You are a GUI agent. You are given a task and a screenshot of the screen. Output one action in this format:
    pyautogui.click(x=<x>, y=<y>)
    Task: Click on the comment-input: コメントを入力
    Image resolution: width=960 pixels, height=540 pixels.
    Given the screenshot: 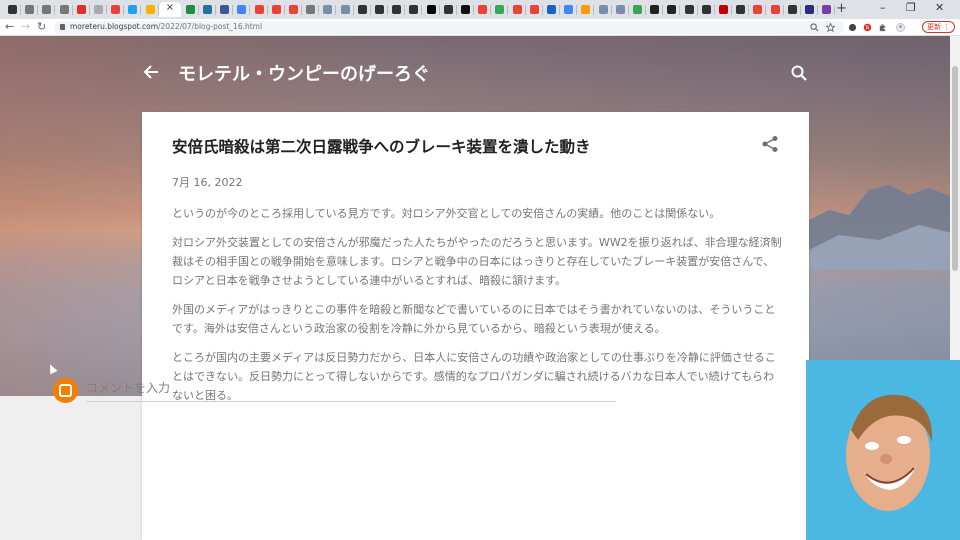 What is the action you would take?
    pyautogui.click(x=351, y=390)
    